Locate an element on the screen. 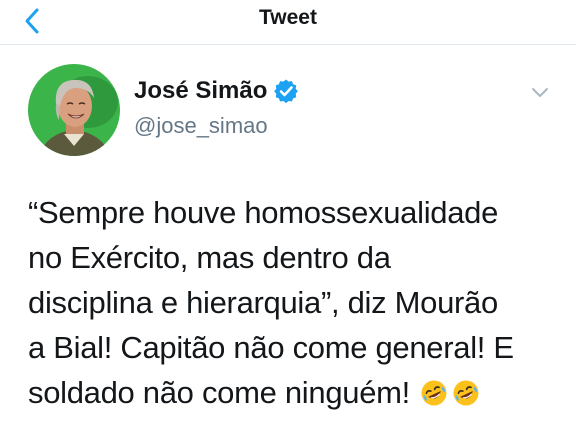 The height and width of the screenshot is (441, 576). author-name-row: José Simão is located at coordinates (216, 91).